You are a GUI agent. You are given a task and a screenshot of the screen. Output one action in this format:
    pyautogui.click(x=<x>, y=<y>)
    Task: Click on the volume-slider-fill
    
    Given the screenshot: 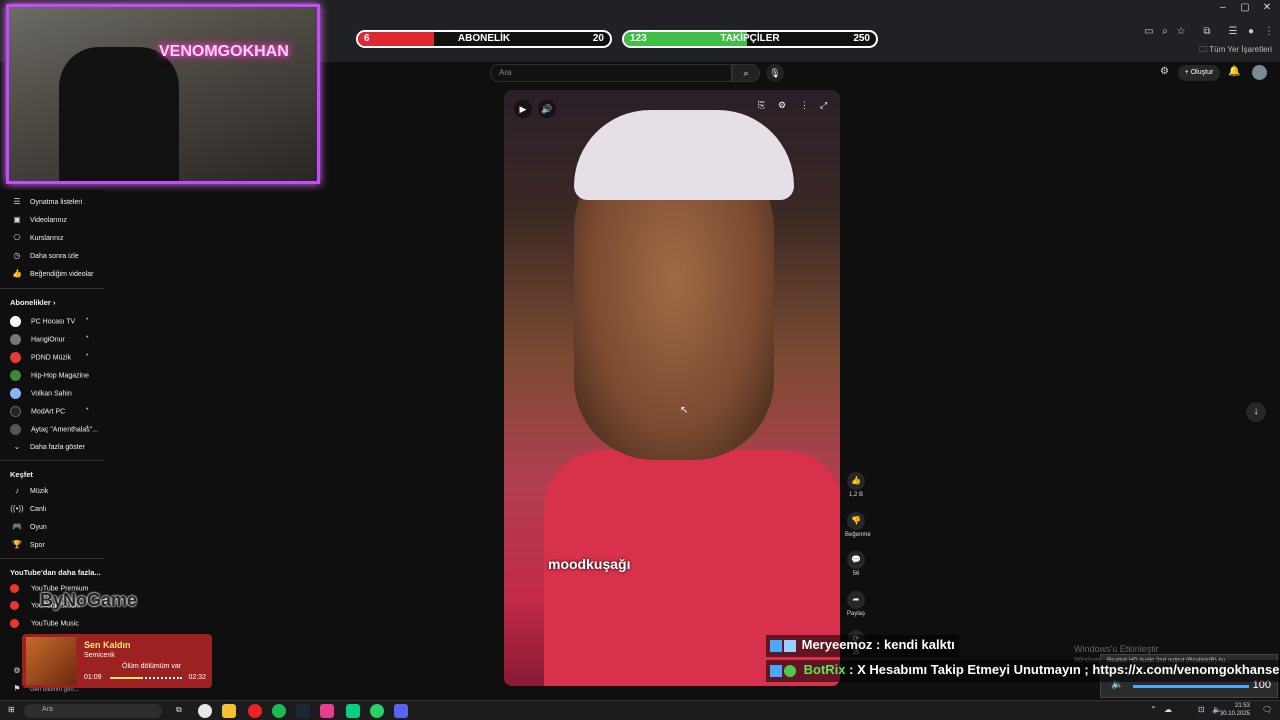 What is the action you would take?
    pyautogui.click(x=1191, y=686)
    